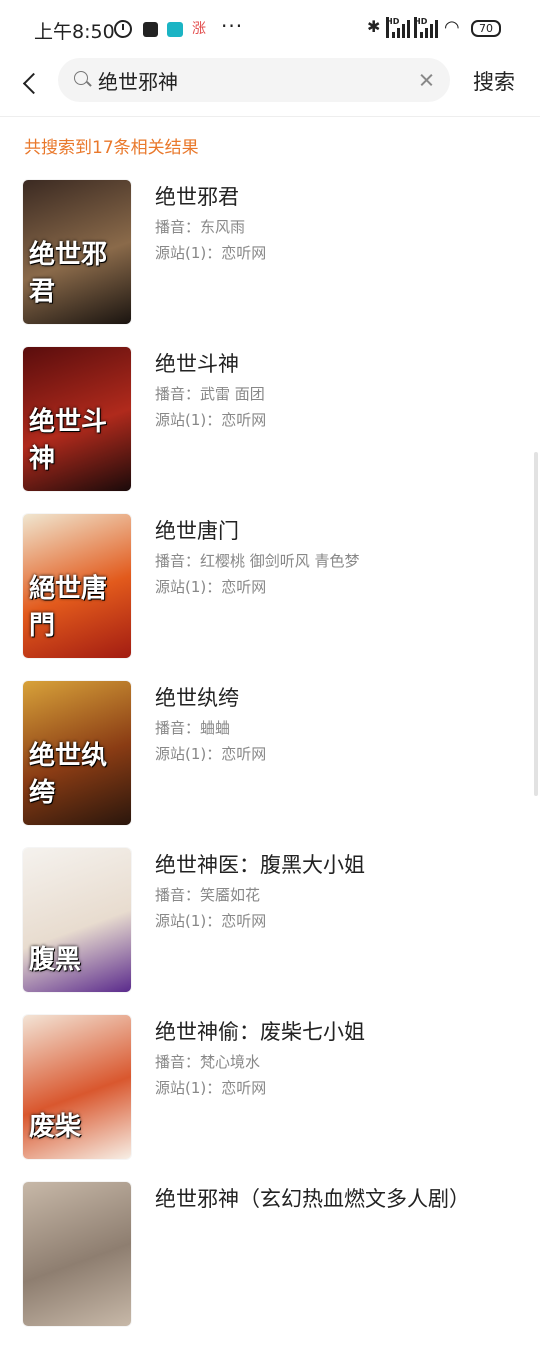 The image size is (540, 1349). I want to click on cover-art, so click(77, 1254).